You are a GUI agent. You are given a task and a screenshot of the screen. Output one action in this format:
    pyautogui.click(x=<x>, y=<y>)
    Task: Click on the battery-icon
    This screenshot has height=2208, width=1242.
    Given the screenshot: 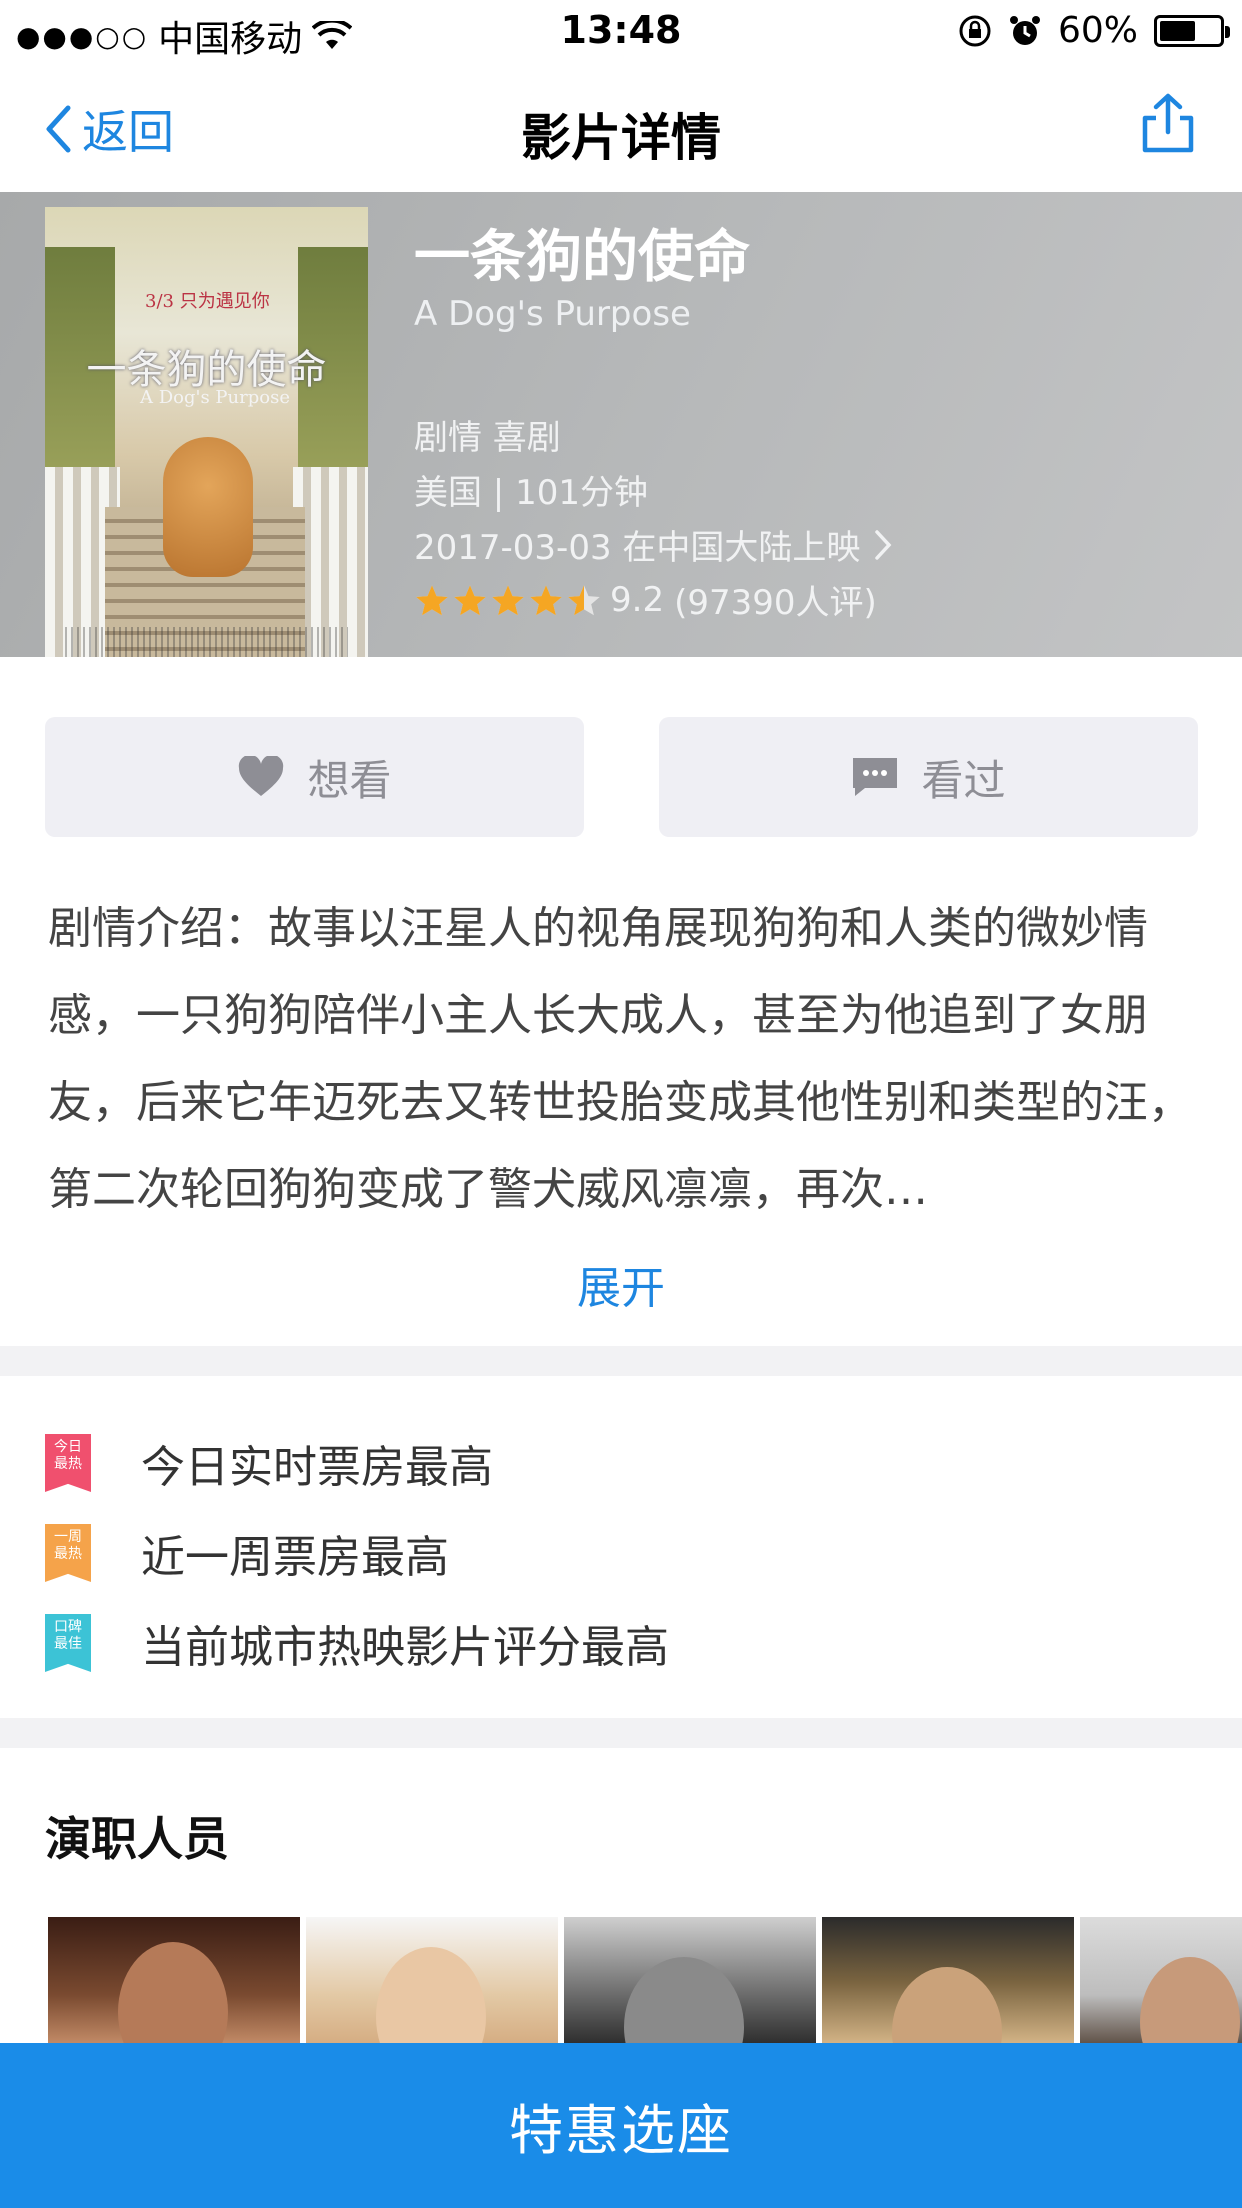 What is the action you would take?
    pyautogui.click(x=1192, y=30)
    